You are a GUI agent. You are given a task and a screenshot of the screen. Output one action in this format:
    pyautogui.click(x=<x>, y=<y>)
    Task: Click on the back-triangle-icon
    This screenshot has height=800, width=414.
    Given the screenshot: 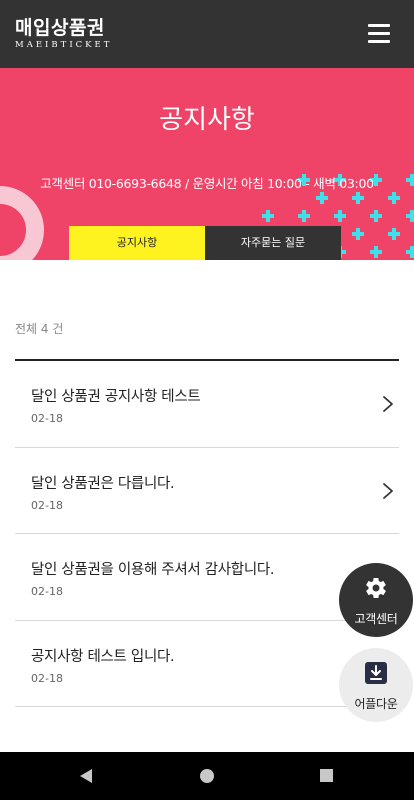 What is the action you would take?
    pyautogui.click(x=86, y=776)
    